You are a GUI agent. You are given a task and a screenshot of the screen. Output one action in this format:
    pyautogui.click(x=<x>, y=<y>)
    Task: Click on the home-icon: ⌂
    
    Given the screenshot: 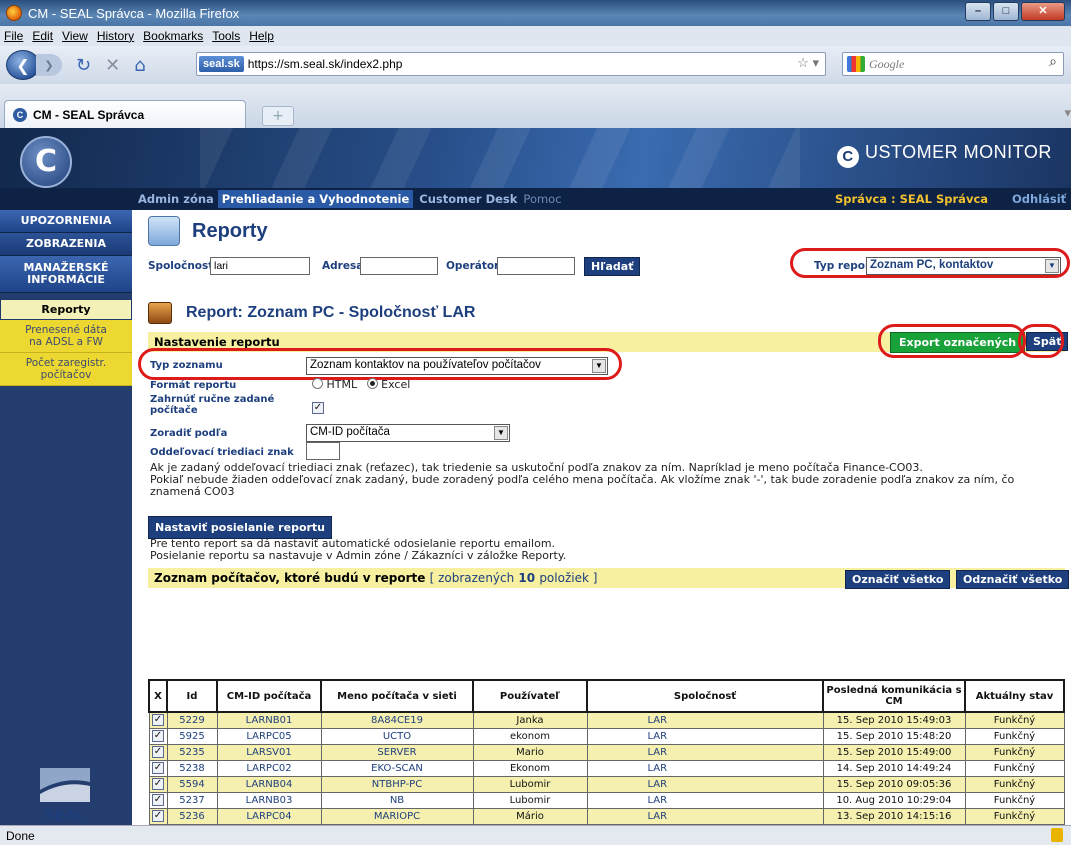 What is the action you would take?
    pyautogui.click(x=139, y=65)
    